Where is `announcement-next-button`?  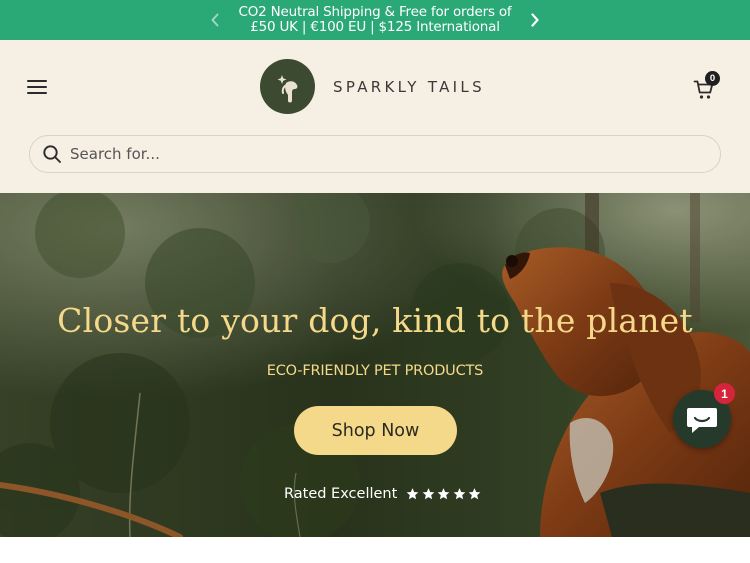
announcement-next-button is located at coordinates (535, 20).